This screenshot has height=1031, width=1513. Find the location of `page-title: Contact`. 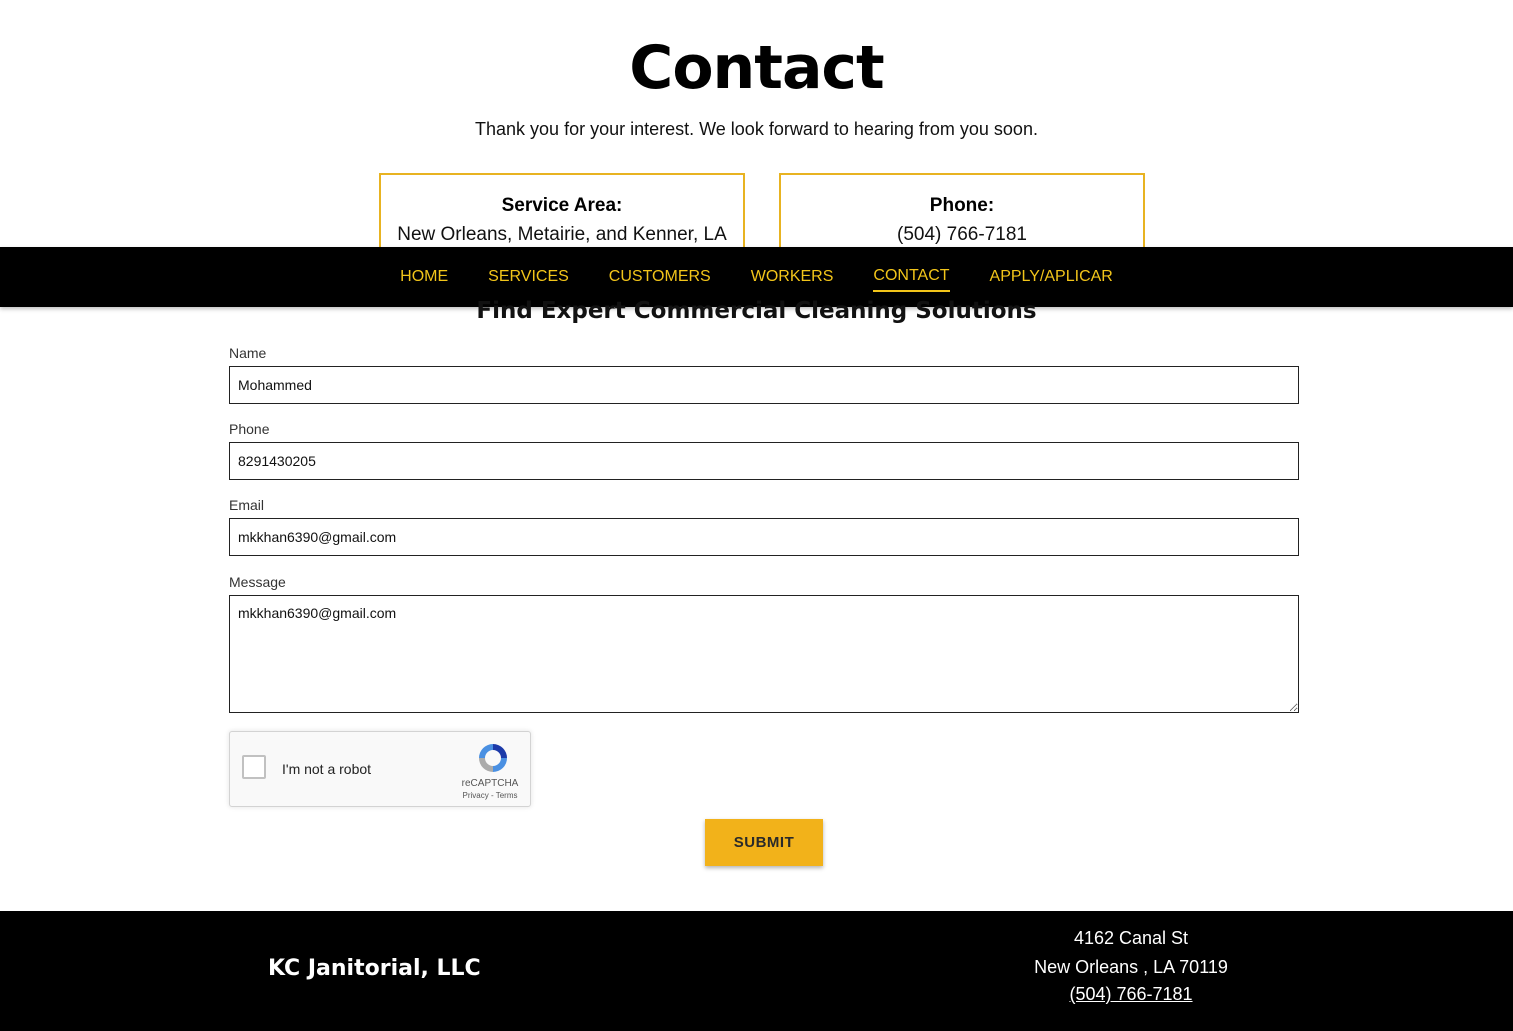

page-title: Contact is located at coordinates (756, 68).